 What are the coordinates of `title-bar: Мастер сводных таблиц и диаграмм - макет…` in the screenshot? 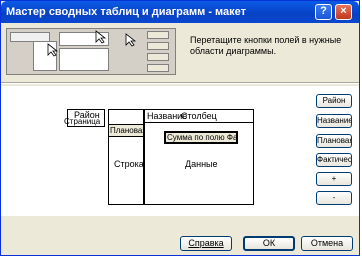 It's located at (180, 12).